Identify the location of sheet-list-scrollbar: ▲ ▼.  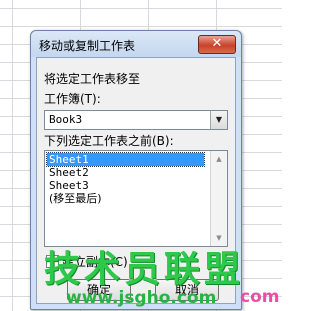
(218, 198).